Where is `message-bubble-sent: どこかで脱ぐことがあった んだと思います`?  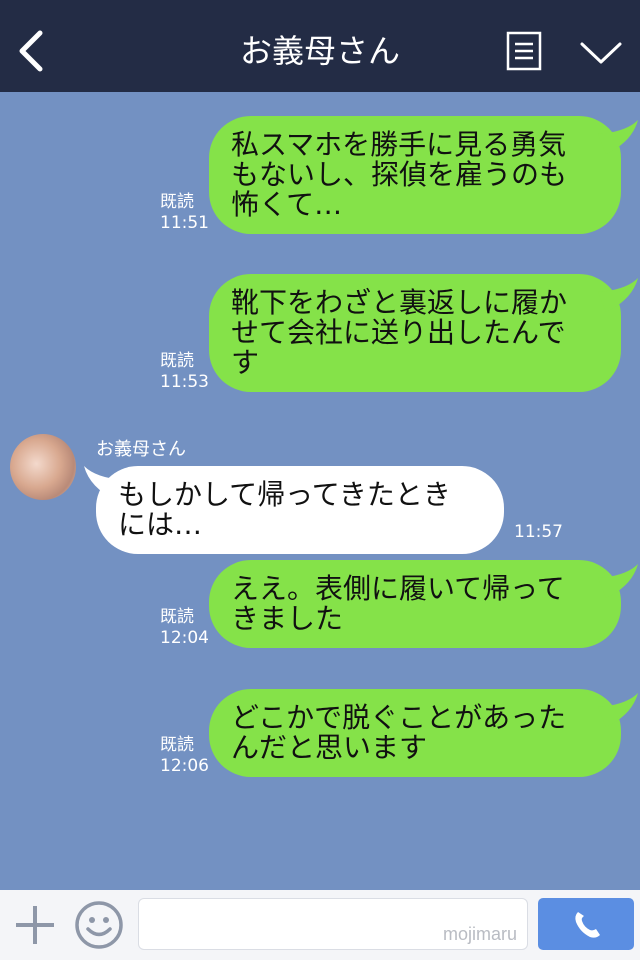
message-bubble-sent: どこかで脱ぐことがあった んだと思います is located at coordinates (415, 733).